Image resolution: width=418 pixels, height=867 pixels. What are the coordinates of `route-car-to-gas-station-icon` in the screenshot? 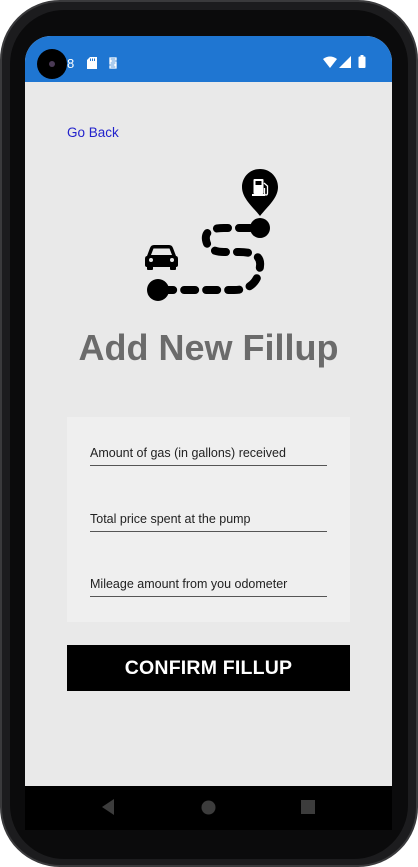 It's located at (211, 235).